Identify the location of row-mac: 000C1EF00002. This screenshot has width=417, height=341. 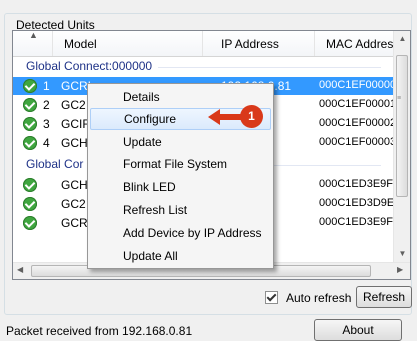
(358, 123).